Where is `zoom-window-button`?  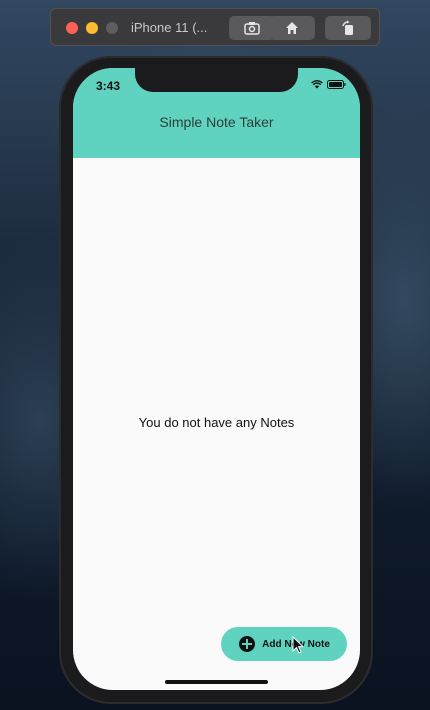 zoom-window-button is located at coordinates (112, 28).